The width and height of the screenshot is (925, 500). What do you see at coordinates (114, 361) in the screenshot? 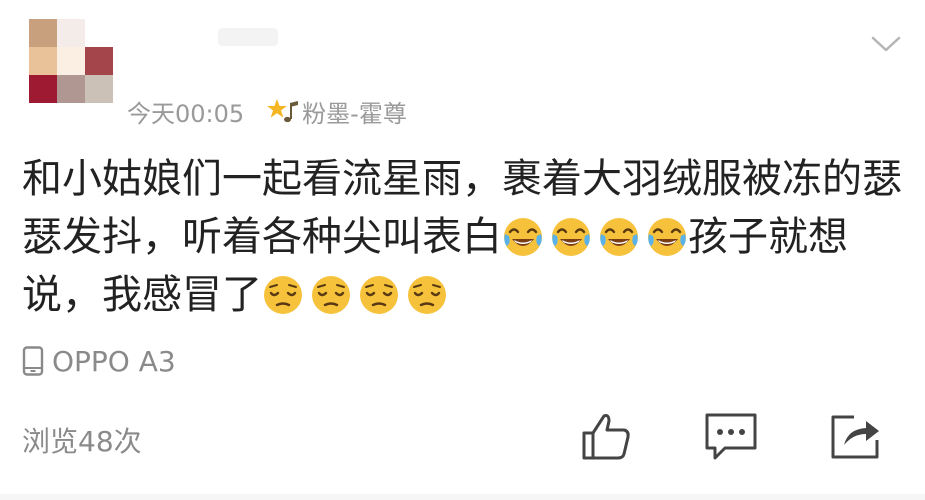
I see `device-label: OPPO A3` at bounding box center [114, 361].